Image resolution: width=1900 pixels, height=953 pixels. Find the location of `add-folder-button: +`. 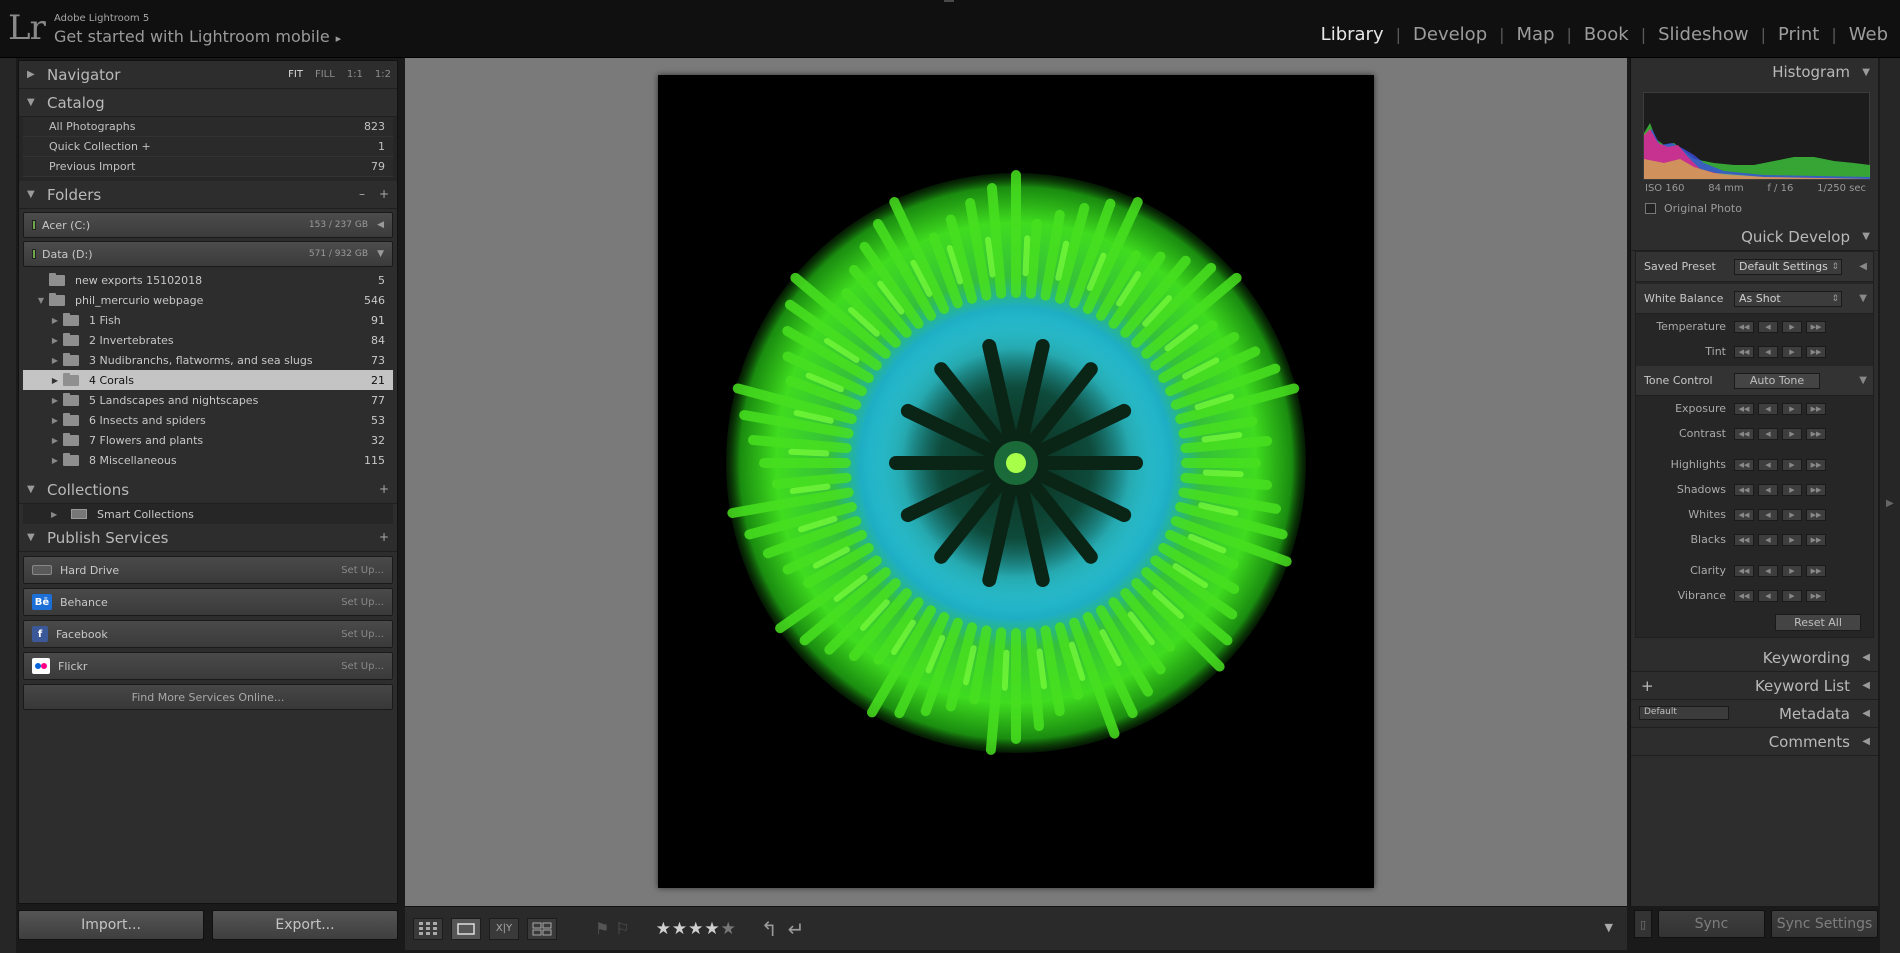

add-folder-button: + is located at coordinates (384, 194).